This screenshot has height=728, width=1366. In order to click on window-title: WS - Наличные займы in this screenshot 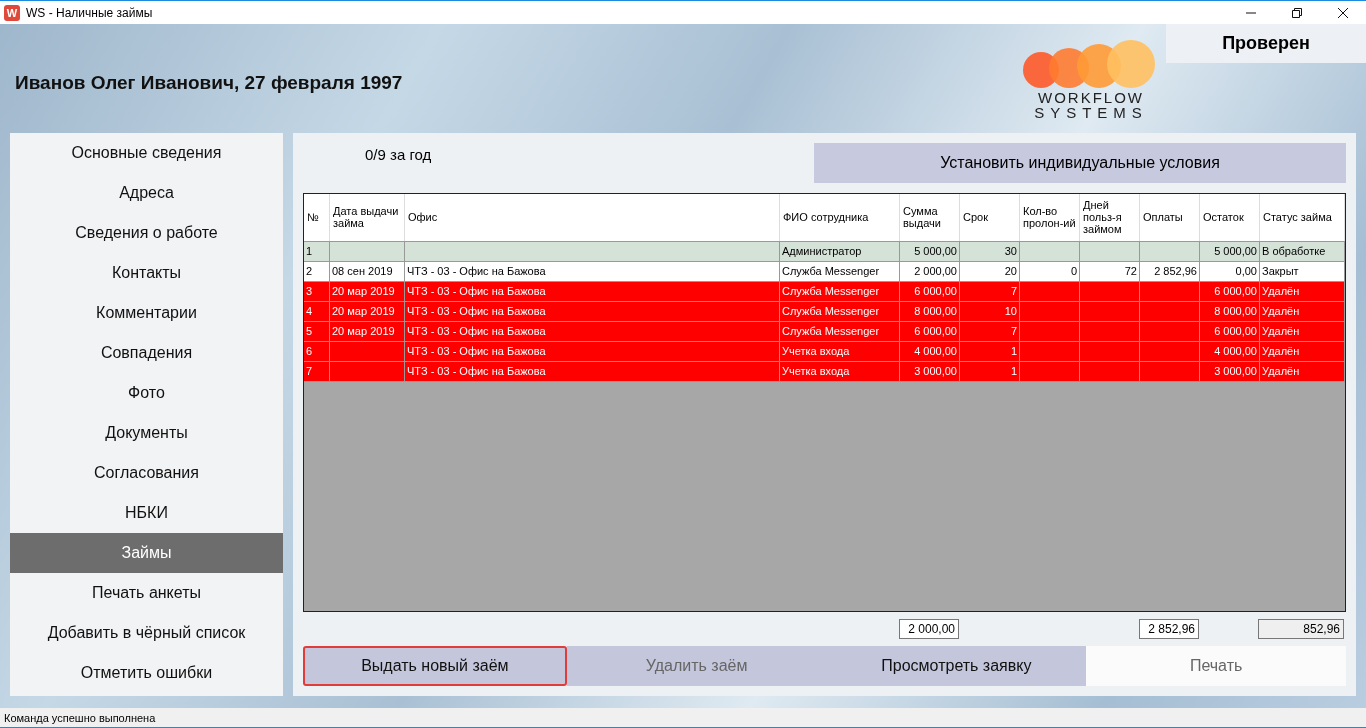, I will do `click(90, 12)`.